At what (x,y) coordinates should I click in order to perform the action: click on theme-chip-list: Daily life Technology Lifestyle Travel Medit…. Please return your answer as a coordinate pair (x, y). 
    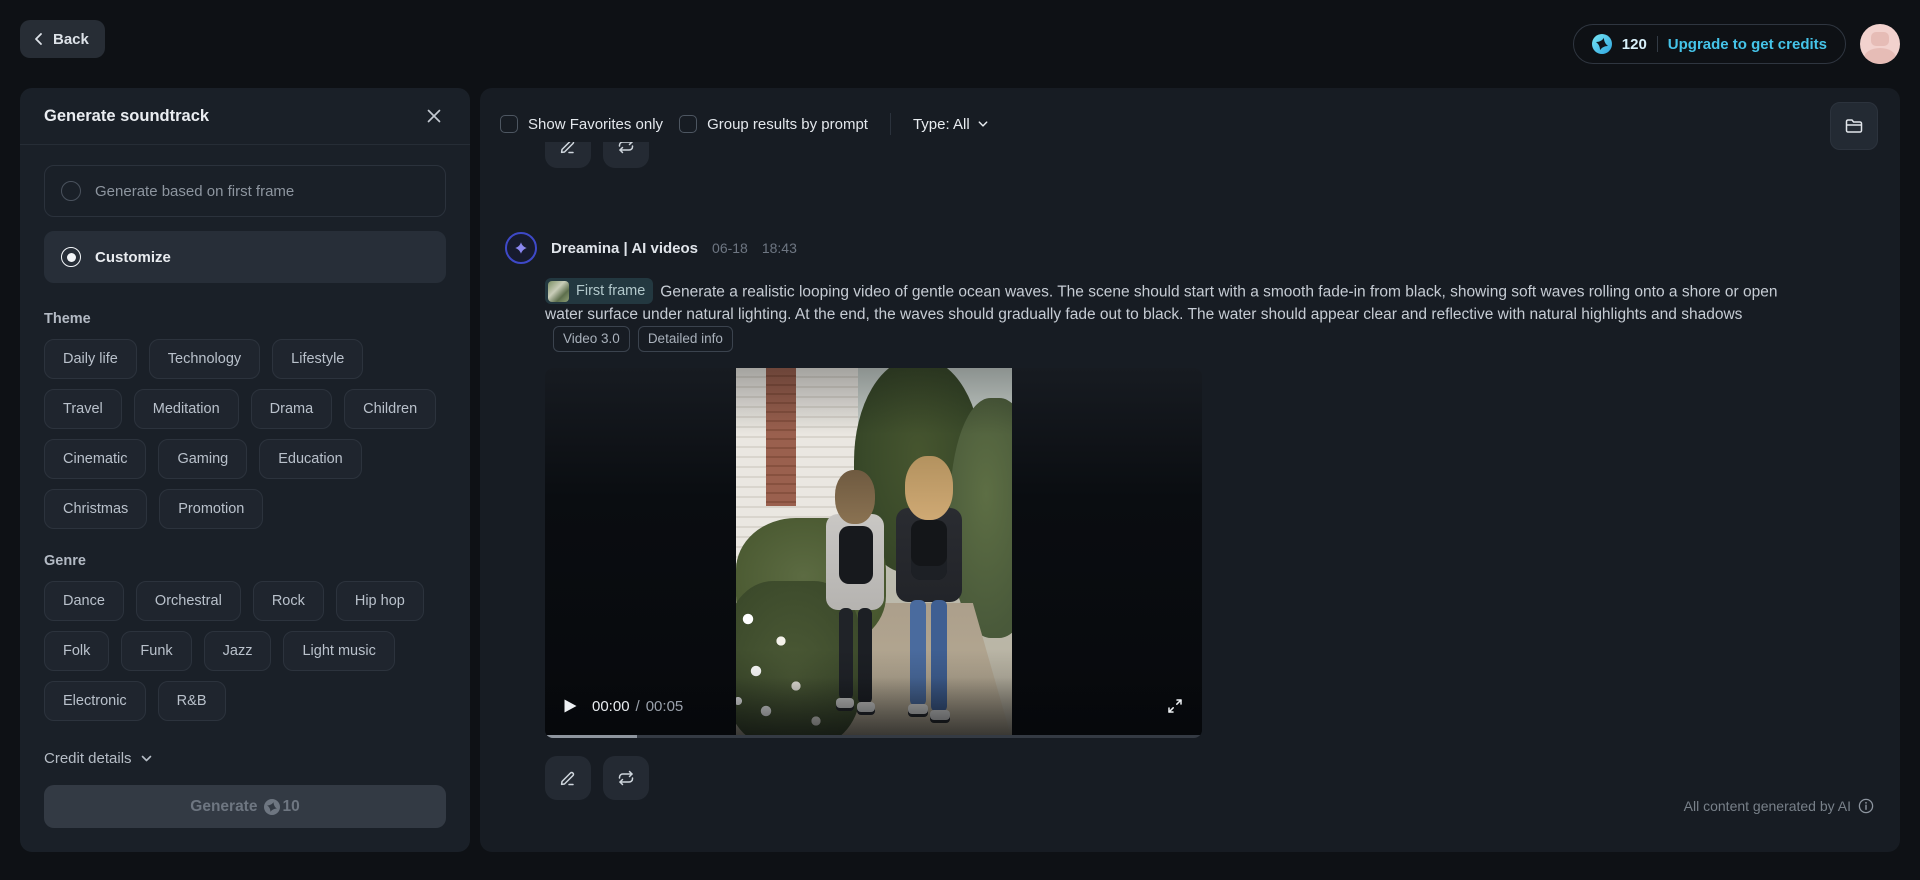
    Looking at the image, I should click on (245, 434).